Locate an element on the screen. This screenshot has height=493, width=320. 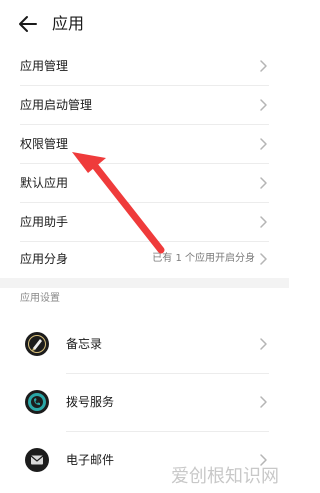
menu-item-app-management: 应用管理 is located at coordinates (144, 66).